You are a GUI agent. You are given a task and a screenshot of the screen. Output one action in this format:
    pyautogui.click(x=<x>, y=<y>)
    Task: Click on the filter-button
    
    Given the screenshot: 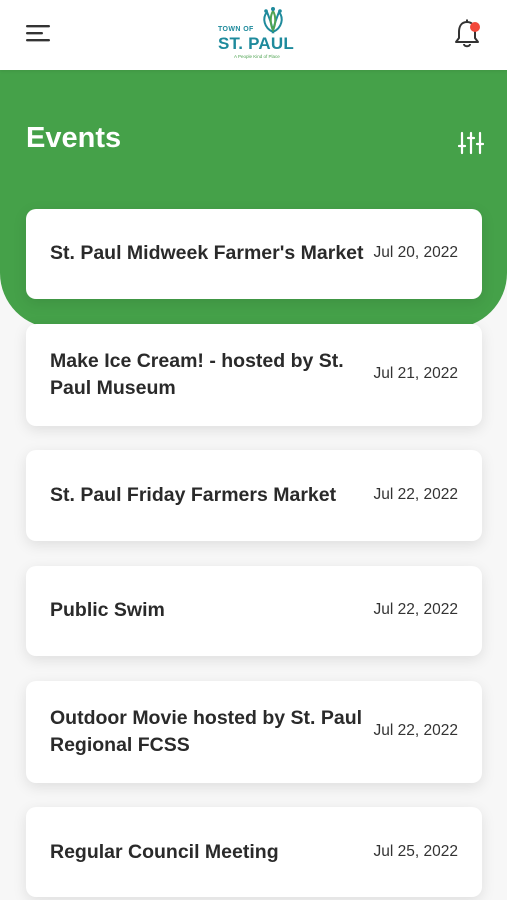 What is the action you would take?
    pyautogui.click(x=471, y=143)
    